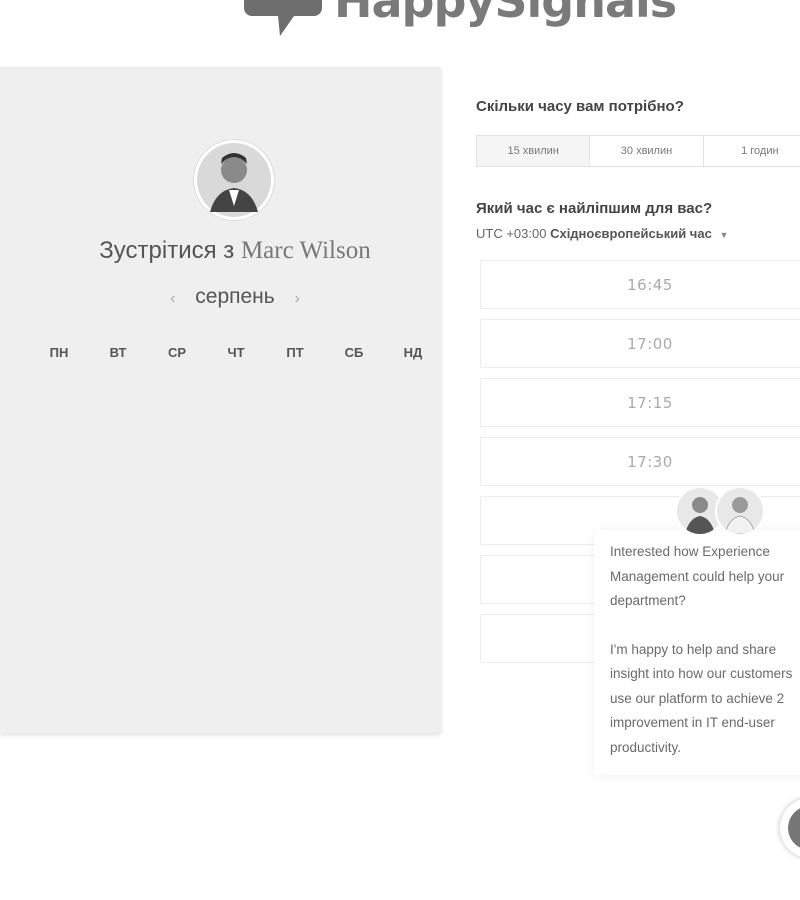  I want to click on weekday-sat: СБ, so click(354, 352).